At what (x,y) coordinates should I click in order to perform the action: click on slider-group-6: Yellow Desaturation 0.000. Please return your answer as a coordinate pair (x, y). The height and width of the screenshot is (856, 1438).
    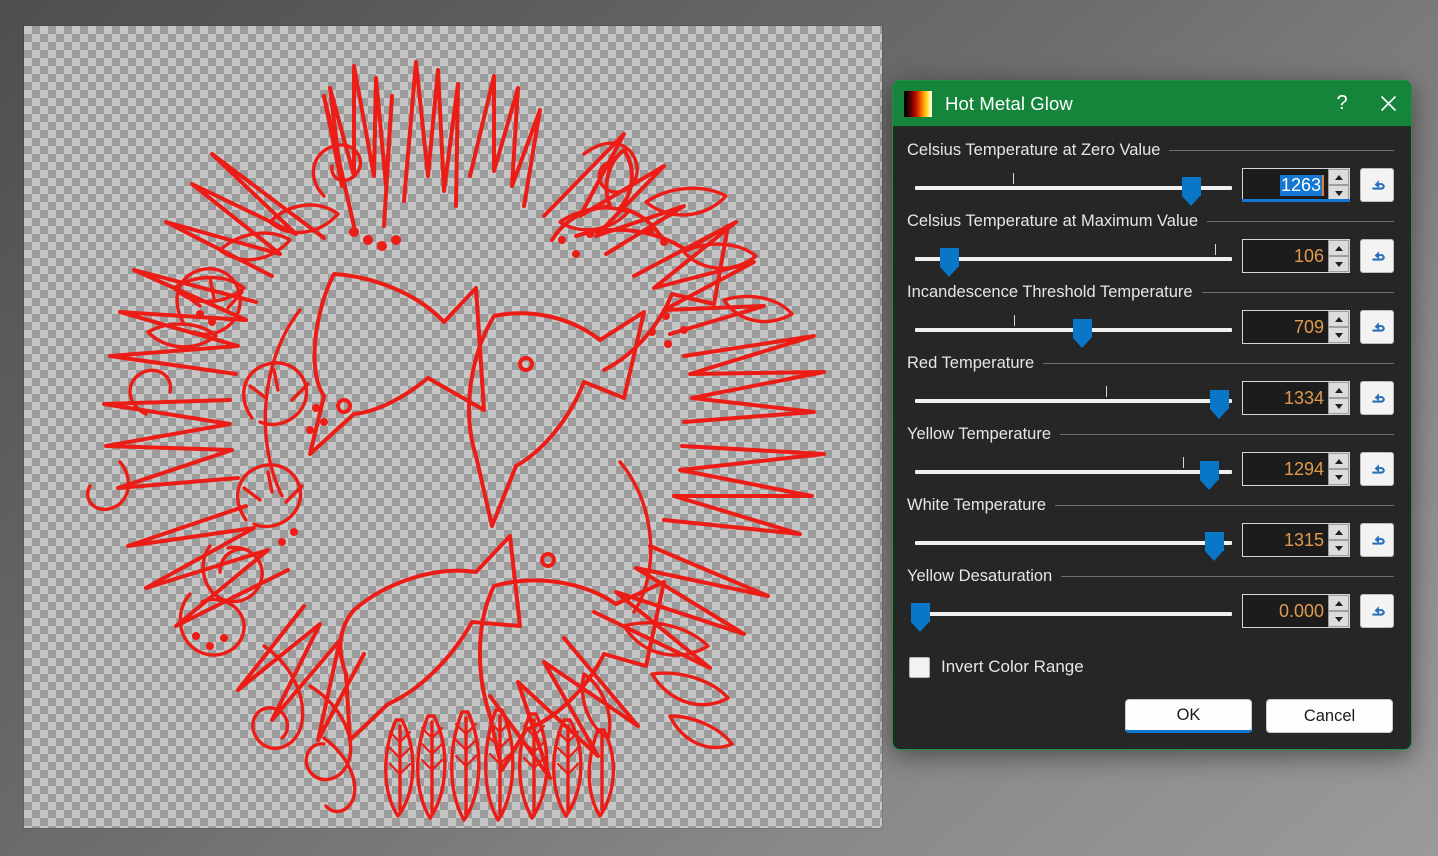
    Looking at the image, I should click on (1150, 598).